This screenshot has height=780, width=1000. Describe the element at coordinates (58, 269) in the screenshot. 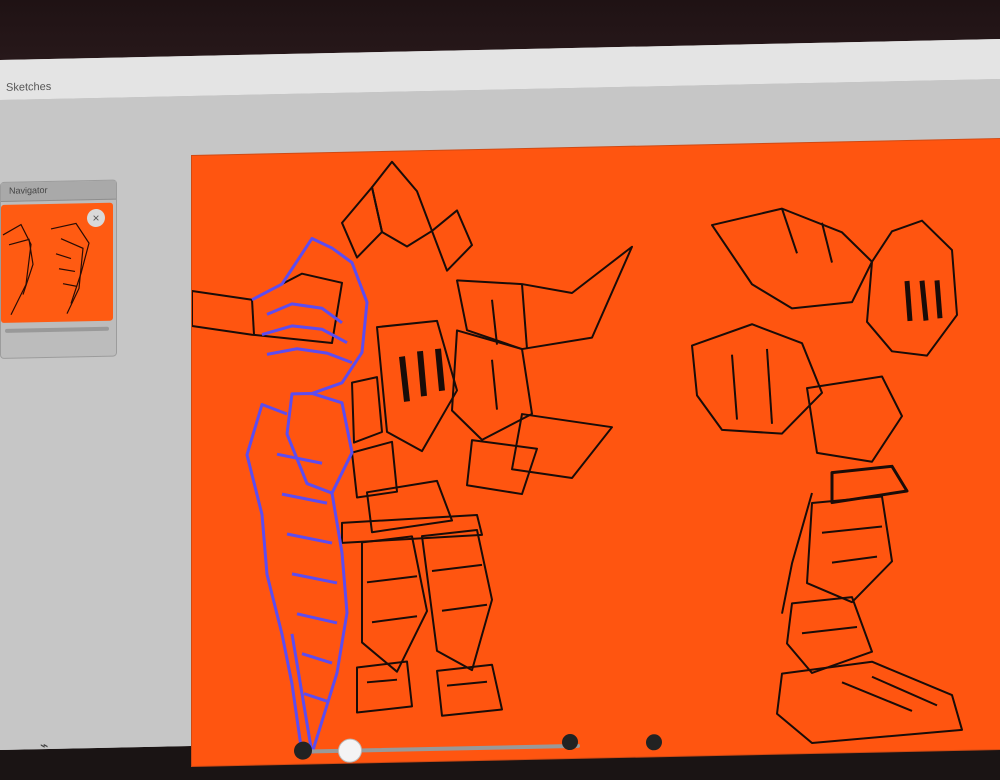

I see `navigator-panel: Navigator ×` at that location.